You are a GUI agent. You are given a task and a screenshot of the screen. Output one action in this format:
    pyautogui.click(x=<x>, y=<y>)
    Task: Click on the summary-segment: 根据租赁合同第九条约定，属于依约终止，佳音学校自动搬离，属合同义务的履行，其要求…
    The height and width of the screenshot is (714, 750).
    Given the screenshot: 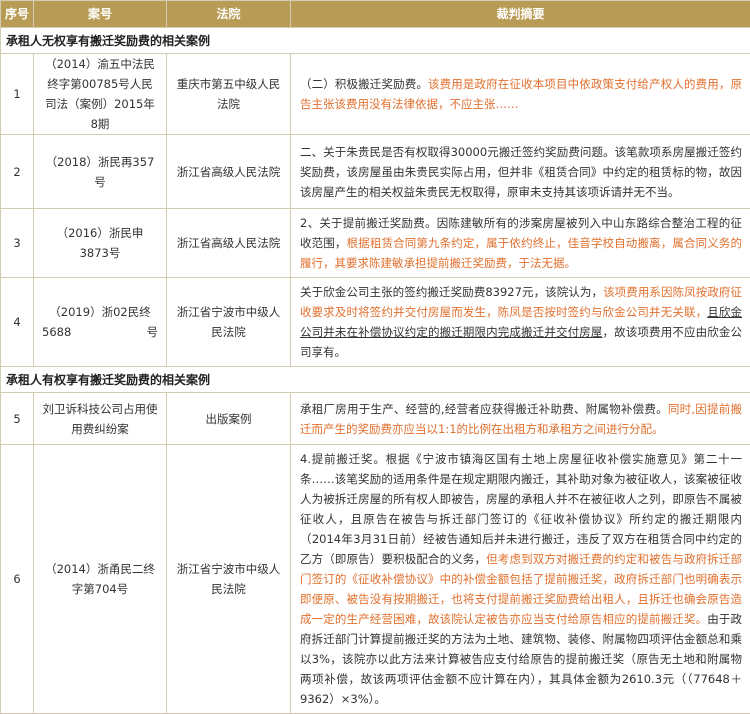 What is the action you would take?
    pyautogui.click(x=521, y=253)
    